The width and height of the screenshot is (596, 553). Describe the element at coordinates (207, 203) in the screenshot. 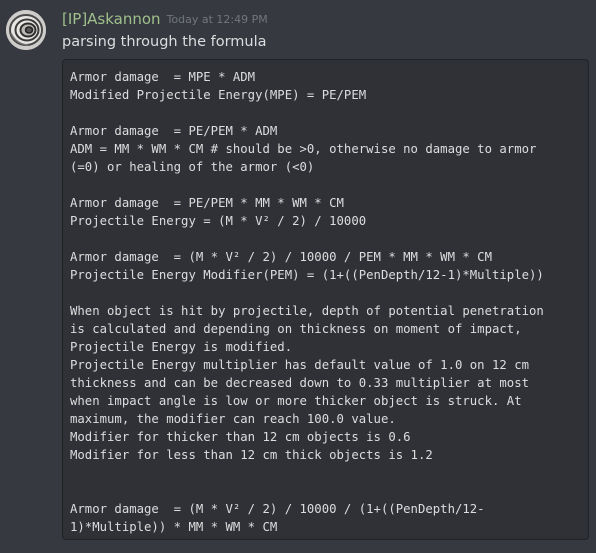

I see `code-line: Armor damage = PE/PEM * MM * WM * CM` at that location.